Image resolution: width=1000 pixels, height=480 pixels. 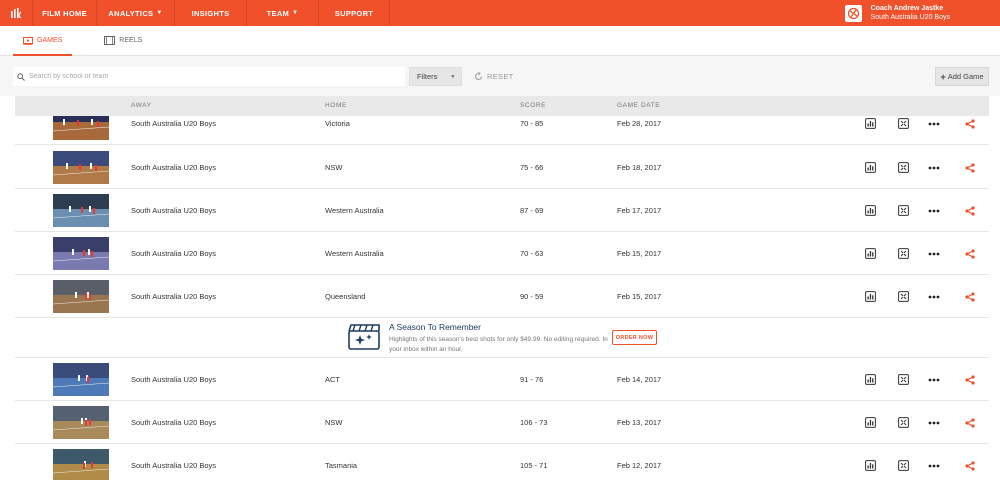 I want to click on order-now-button: ORDER NOW, so click(x=634, y=337).